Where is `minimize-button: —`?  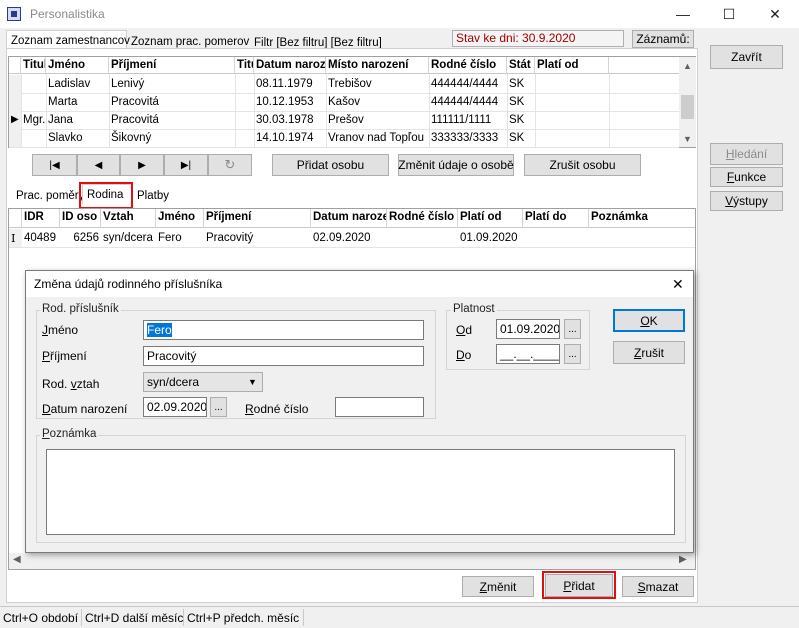
minimize-button: — is located at coordinates (683, 14).